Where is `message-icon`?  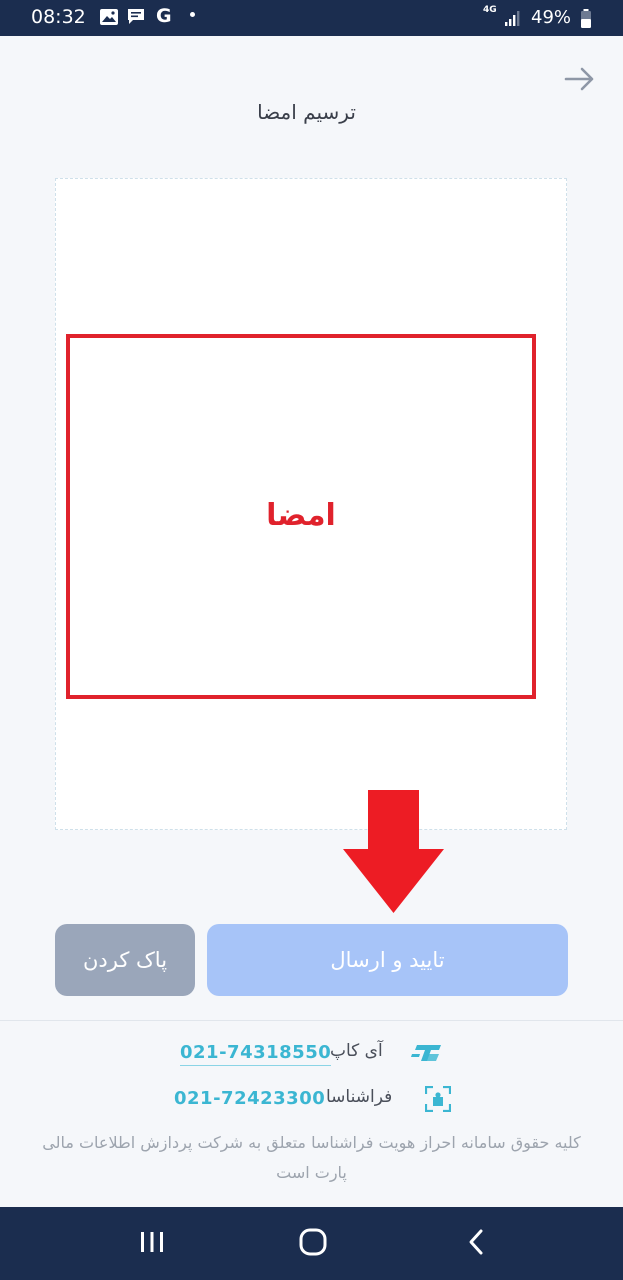
message-icon is located at coordinates (136, 16).